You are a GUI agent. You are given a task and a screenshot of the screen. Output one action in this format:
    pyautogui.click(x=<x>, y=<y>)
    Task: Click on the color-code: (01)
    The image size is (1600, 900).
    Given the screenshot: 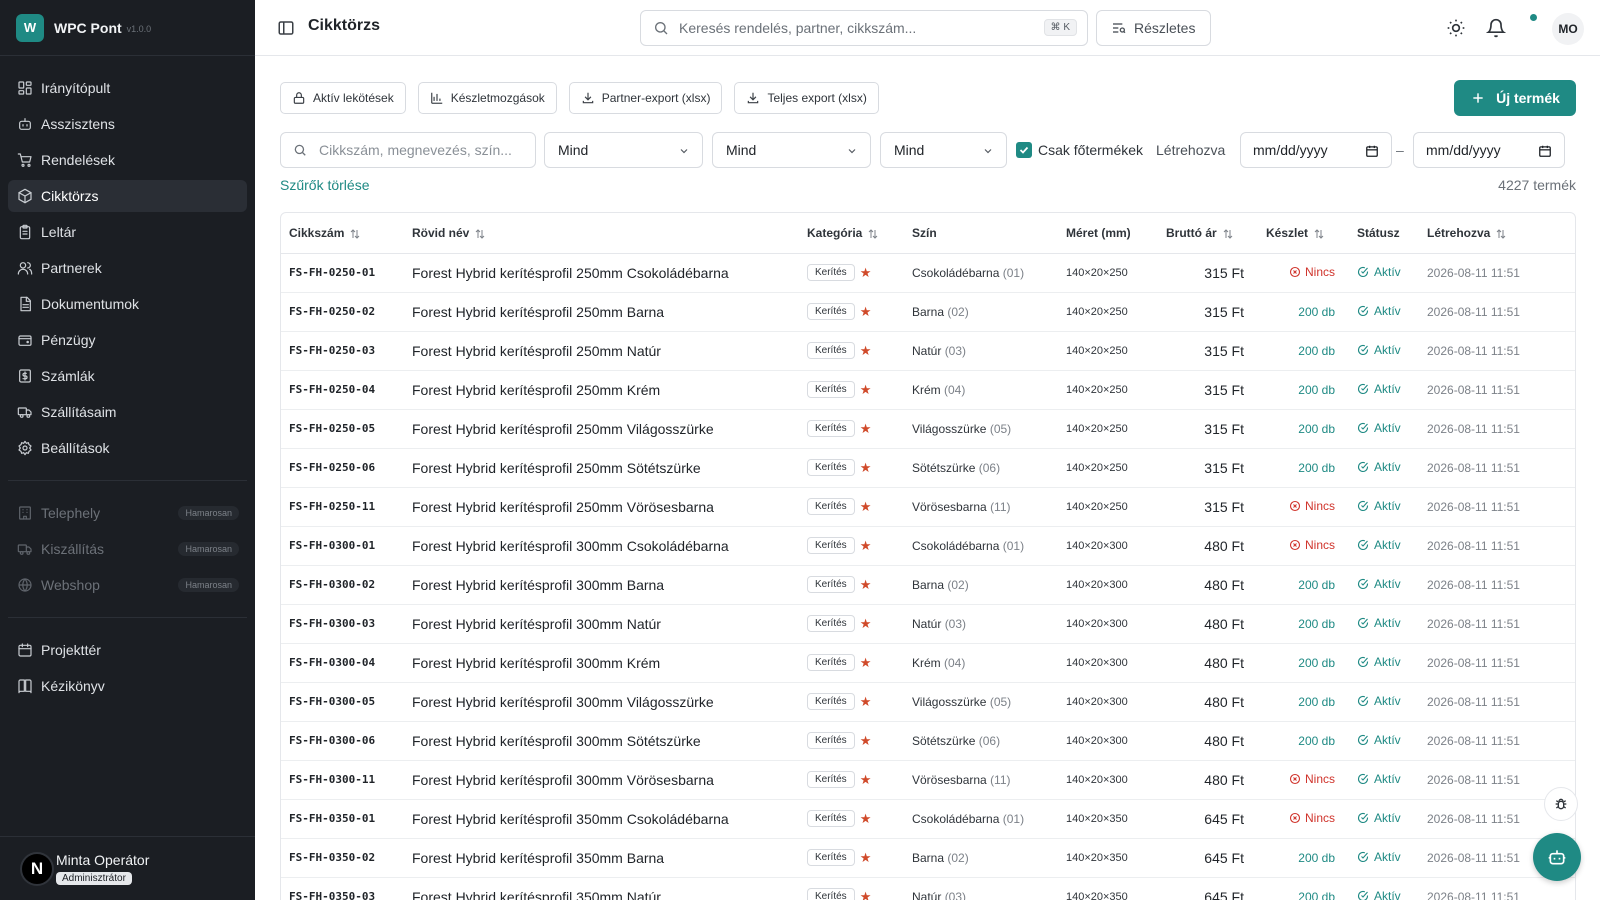 What is the action you would take?
    pyautogui.click(x=1013, y=818)
    